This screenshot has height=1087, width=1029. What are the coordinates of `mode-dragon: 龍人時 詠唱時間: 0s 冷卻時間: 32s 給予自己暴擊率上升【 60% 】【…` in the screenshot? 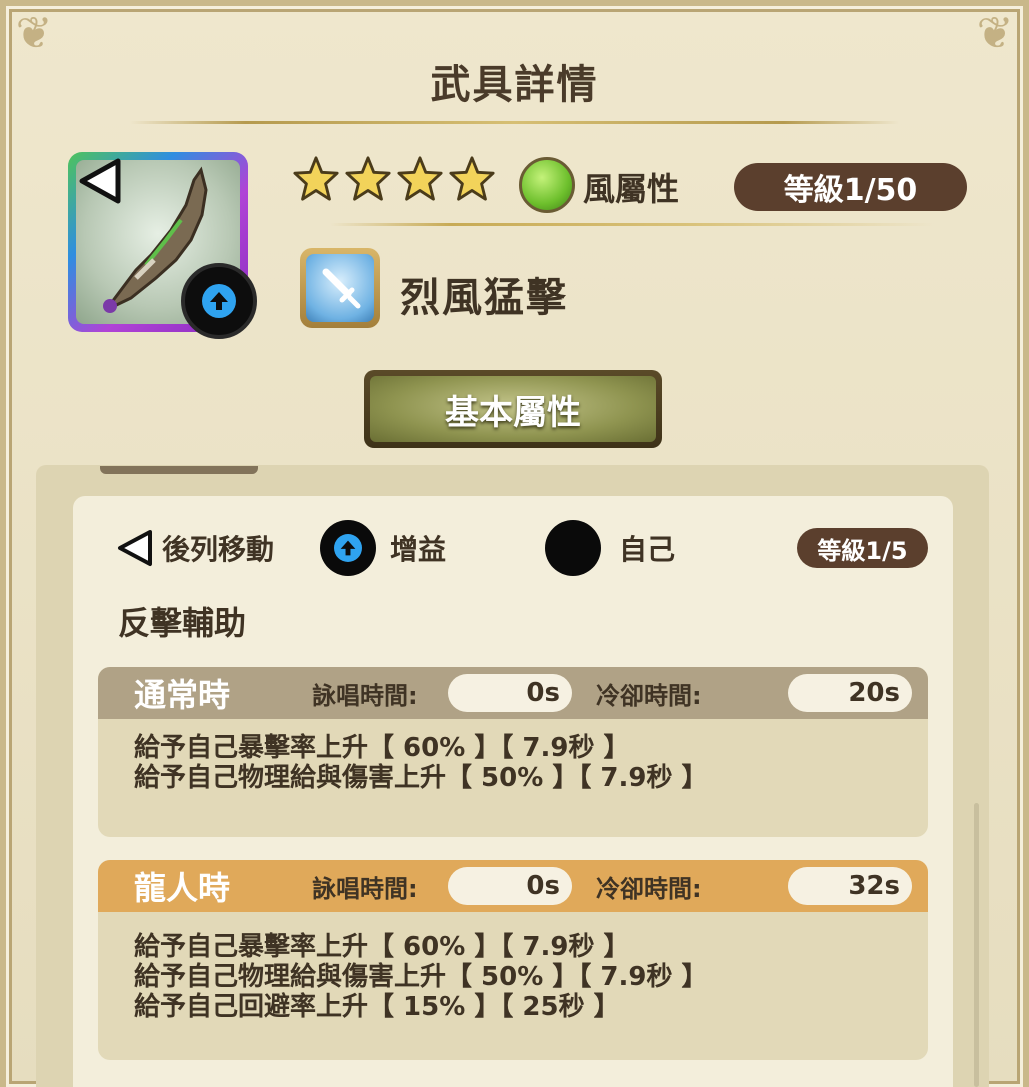 It's located at (513, 960).